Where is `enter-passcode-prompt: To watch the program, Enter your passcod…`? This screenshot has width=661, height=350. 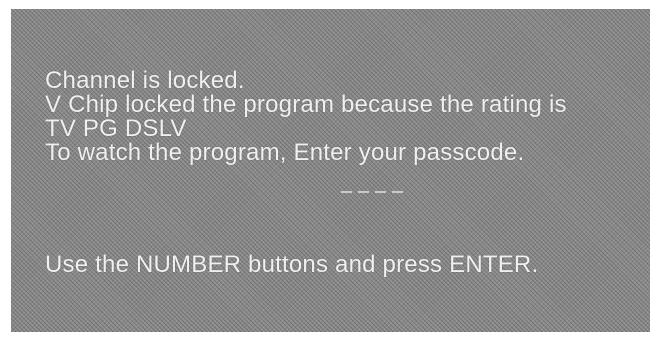
enter-passcode-prompt: To watch the program, Enter your passcod… is located at coordinates (285, 152).